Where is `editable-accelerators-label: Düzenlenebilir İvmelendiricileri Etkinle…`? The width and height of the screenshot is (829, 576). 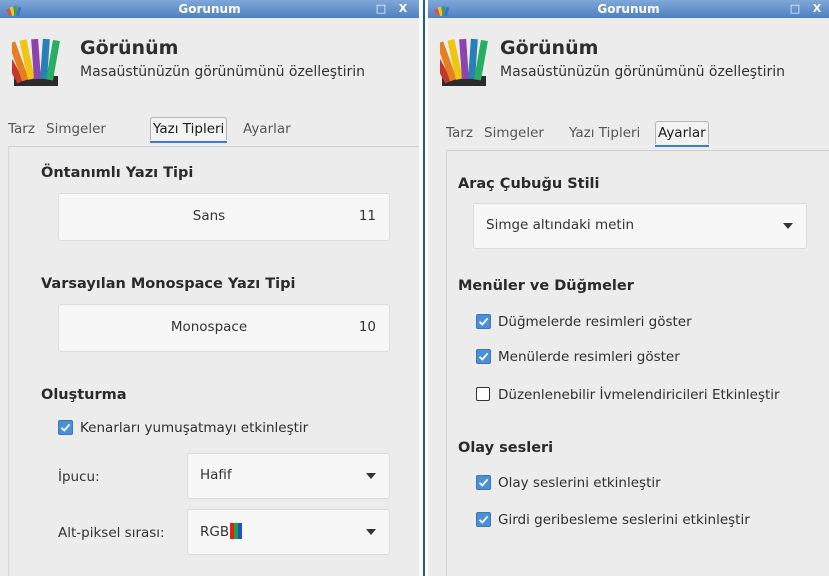
editable-accelerators-label: Düzenlenebilir İvmelendiricileri Etkinle… is located at coordinates (639, 395).